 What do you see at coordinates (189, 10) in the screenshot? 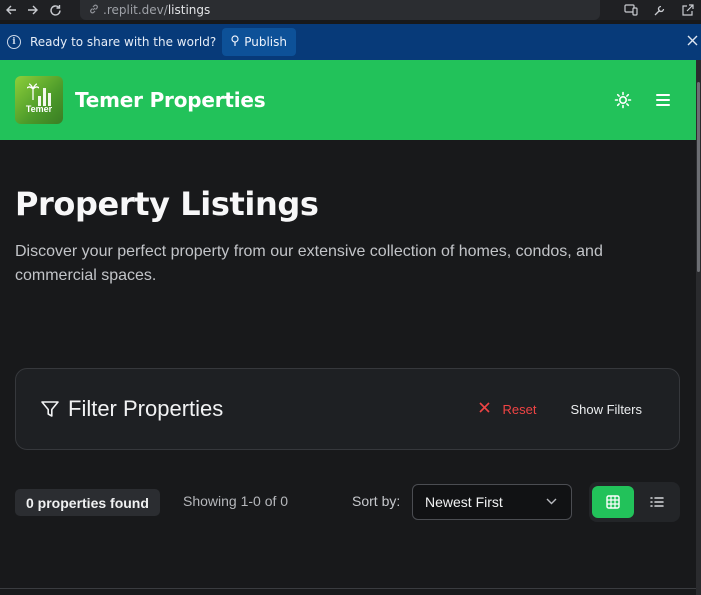
I see `url-path: listings` at bounding box center [189, 10].